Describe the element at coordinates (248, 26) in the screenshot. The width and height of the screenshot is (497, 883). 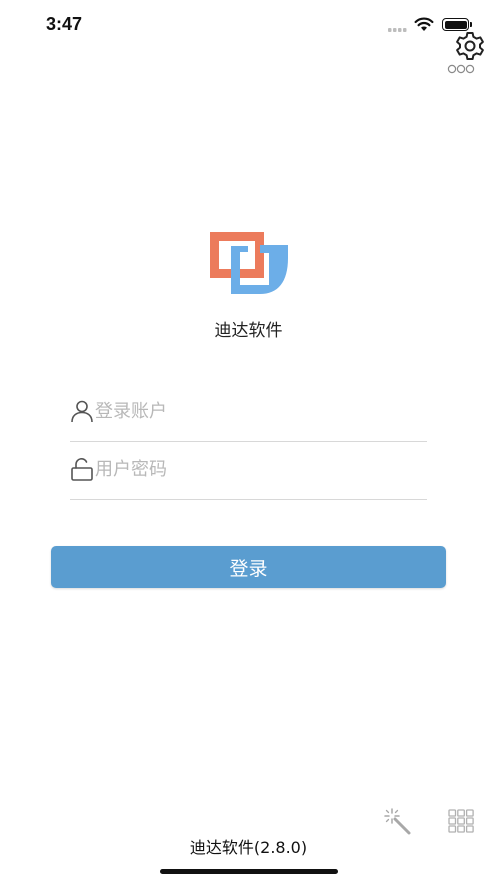
I see `status-bar: 3:47` at that location.